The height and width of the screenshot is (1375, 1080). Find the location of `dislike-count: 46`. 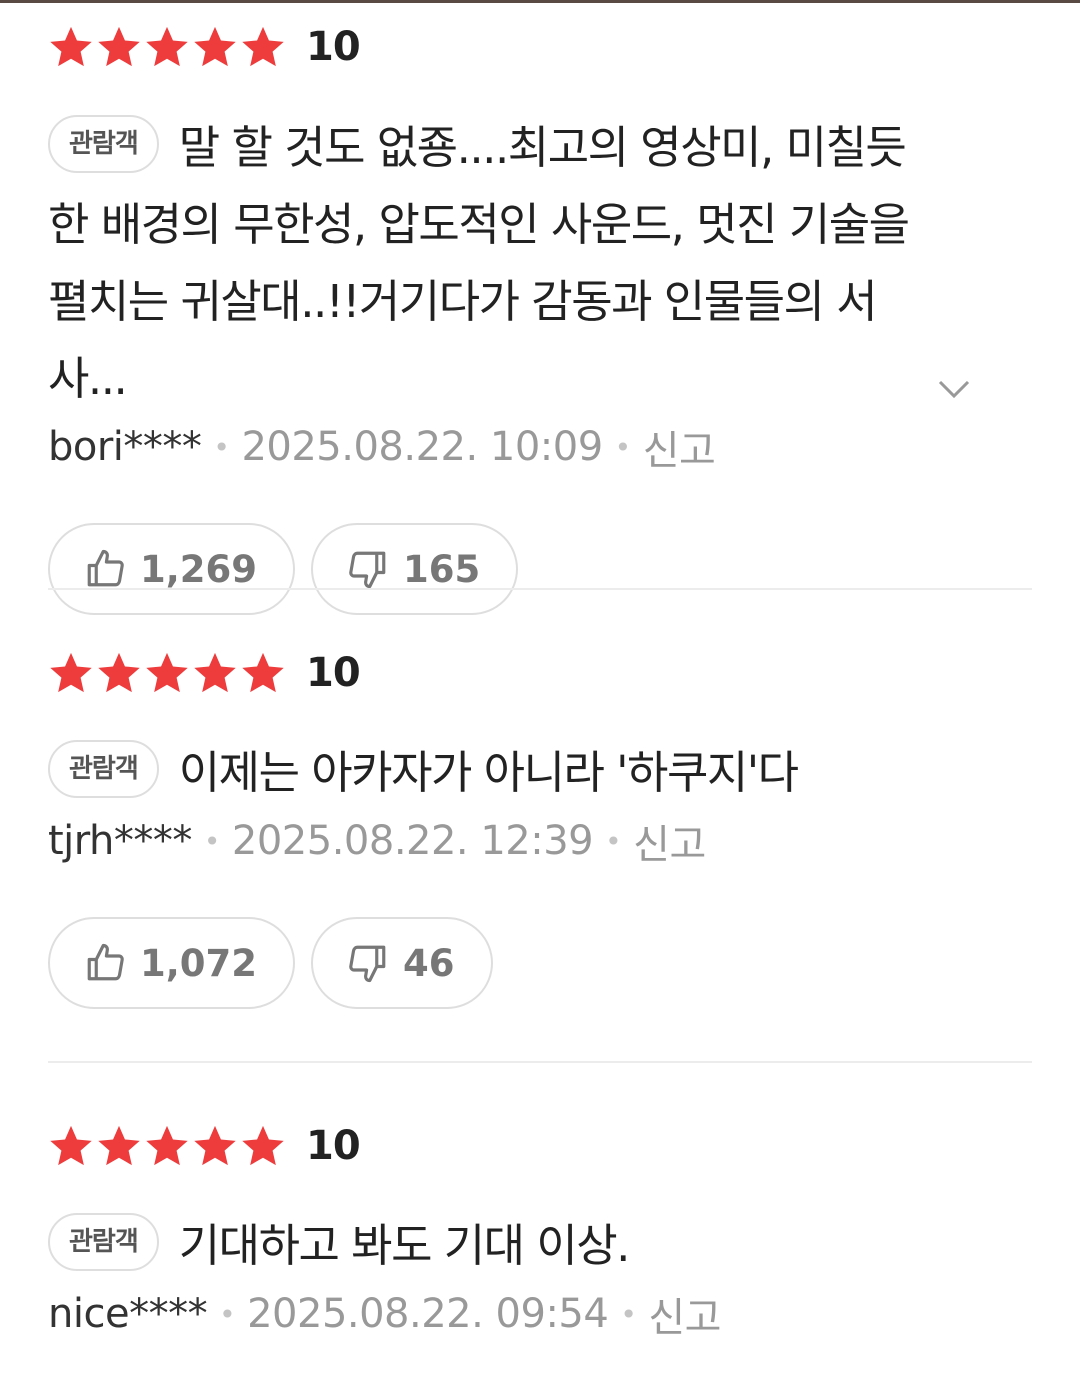

dislike-count: 46 is located at coordinates (429, 963).